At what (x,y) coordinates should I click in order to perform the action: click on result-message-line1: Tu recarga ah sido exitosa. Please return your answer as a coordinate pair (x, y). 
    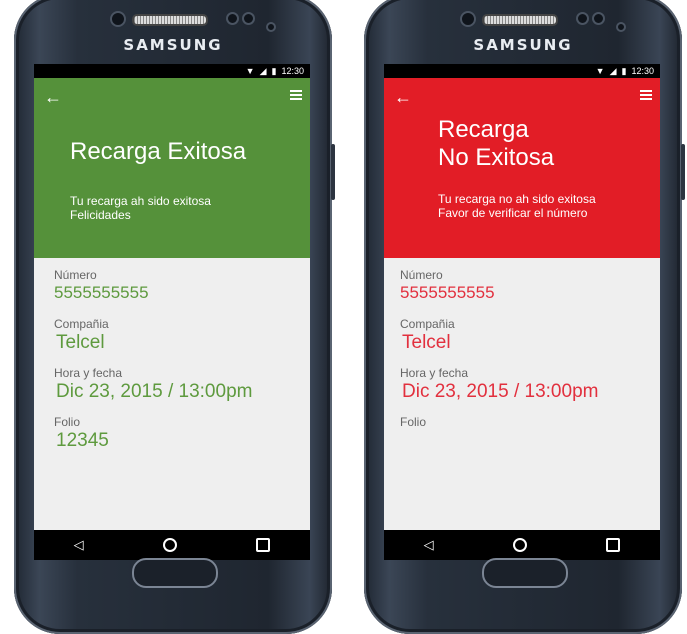
    Looking at the image, I should click on (140, 201).